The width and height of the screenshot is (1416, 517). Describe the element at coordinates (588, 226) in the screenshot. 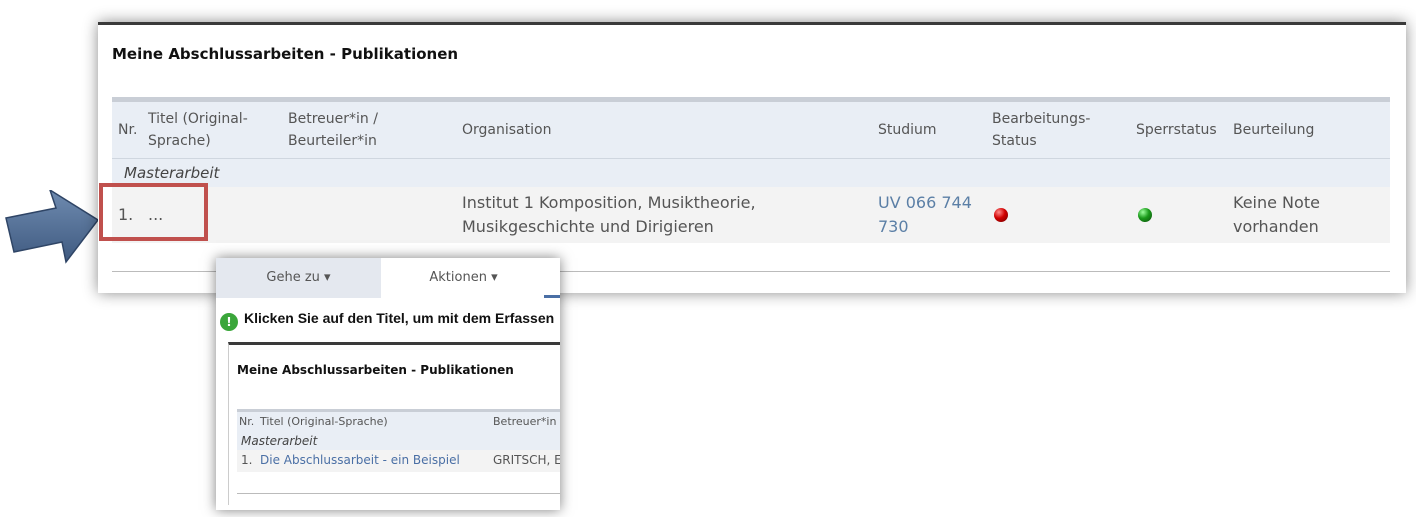

I see `row-organisation-2: Musikgeschichte und Dirigieren` at that location.